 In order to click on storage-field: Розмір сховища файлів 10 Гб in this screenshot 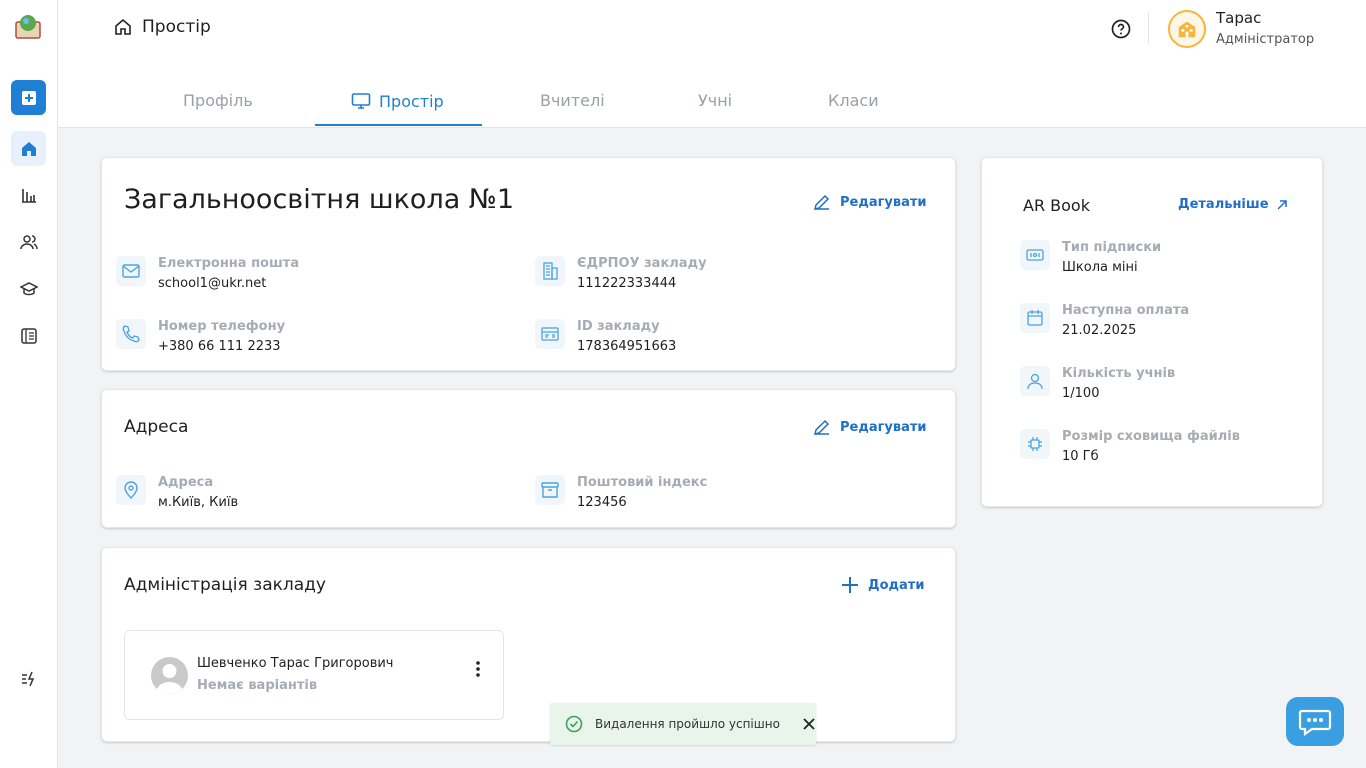, I will do `click(1130, 446)`.